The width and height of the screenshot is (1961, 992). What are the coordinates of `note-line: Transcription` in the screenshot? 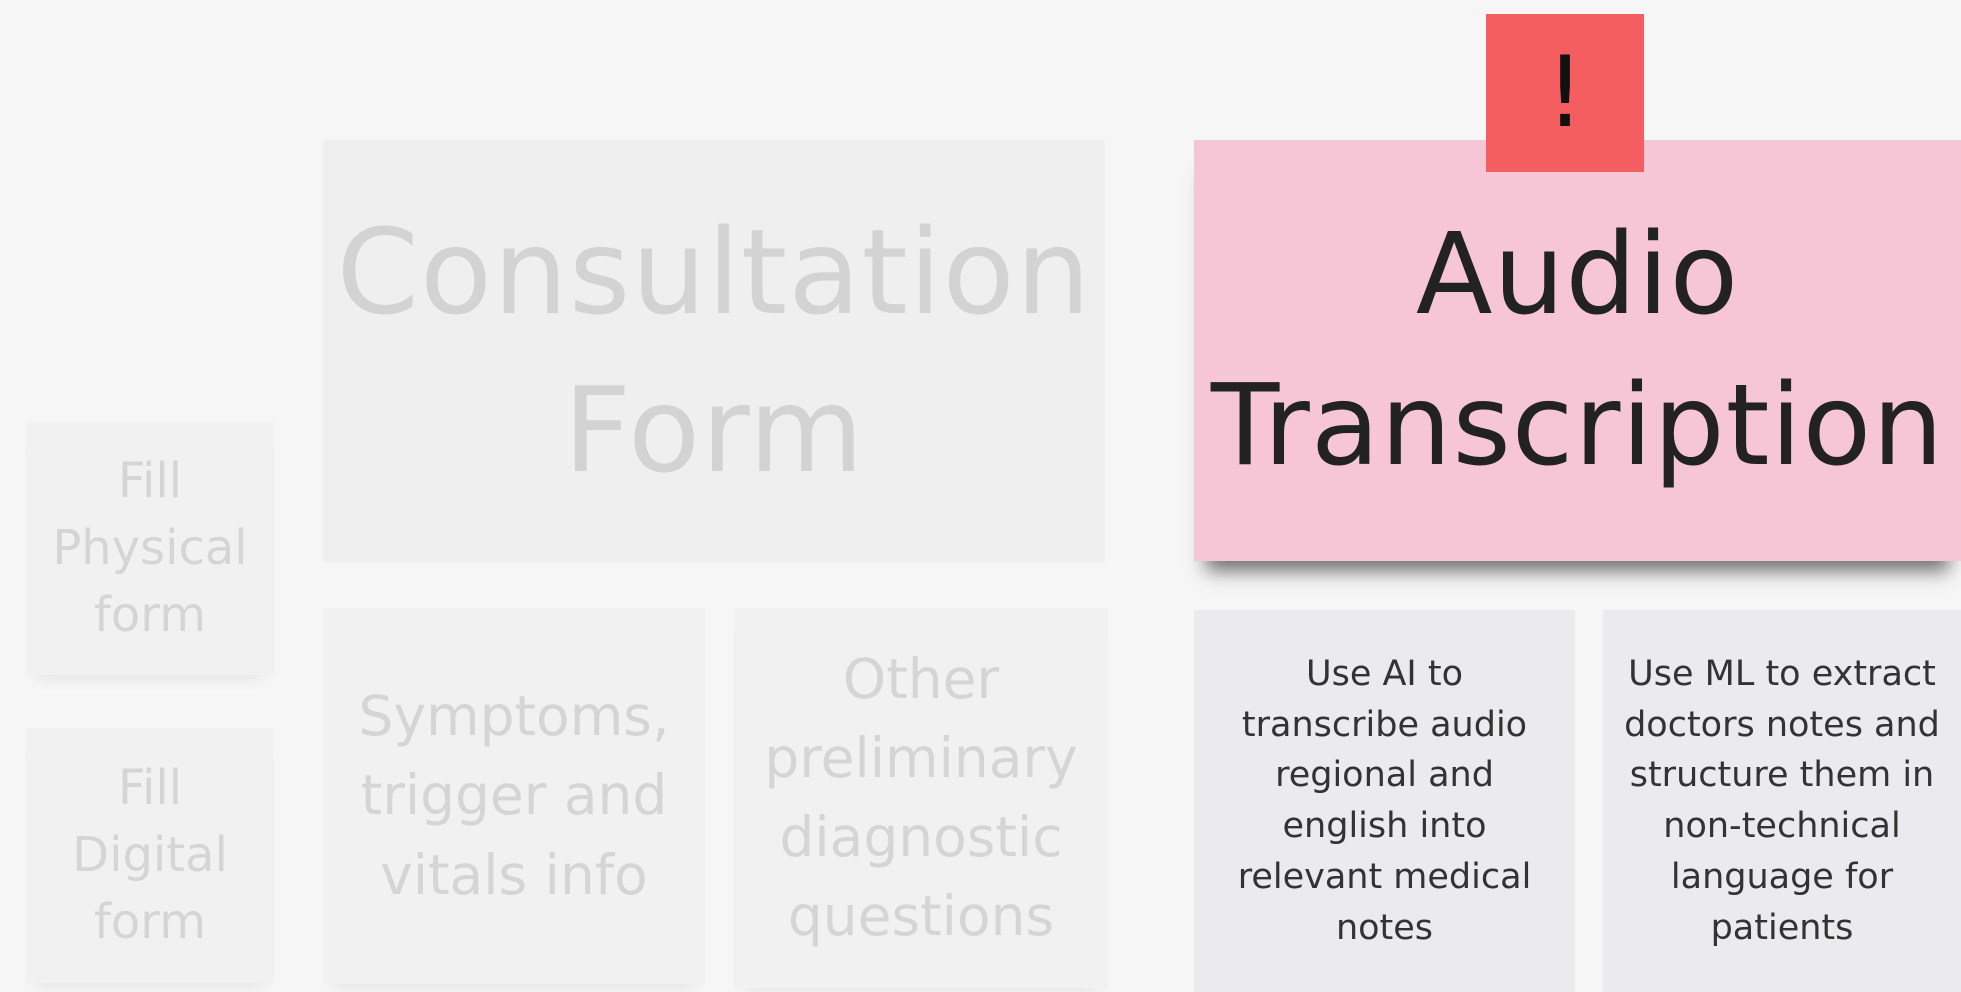 It's located at (1577, 425).